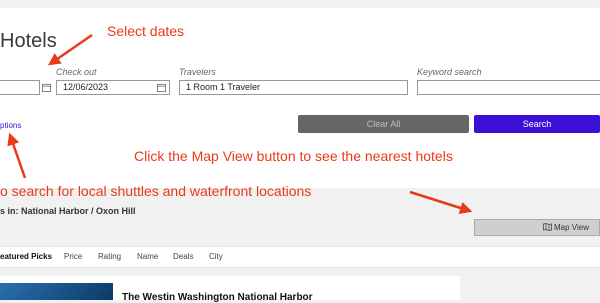  Describe the element at coordinates (508, 87) in the screenshot. I see `keyword-search-input` at that location.